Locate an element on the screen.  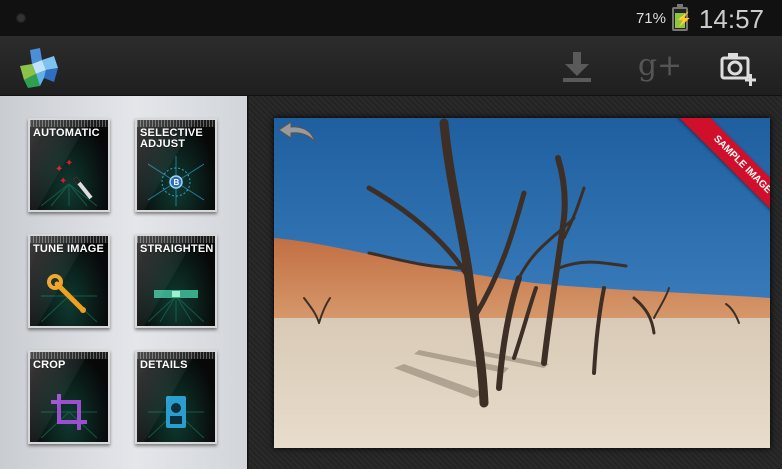
tool-label: AUTOMATIC is located at coordinates (66, 133).